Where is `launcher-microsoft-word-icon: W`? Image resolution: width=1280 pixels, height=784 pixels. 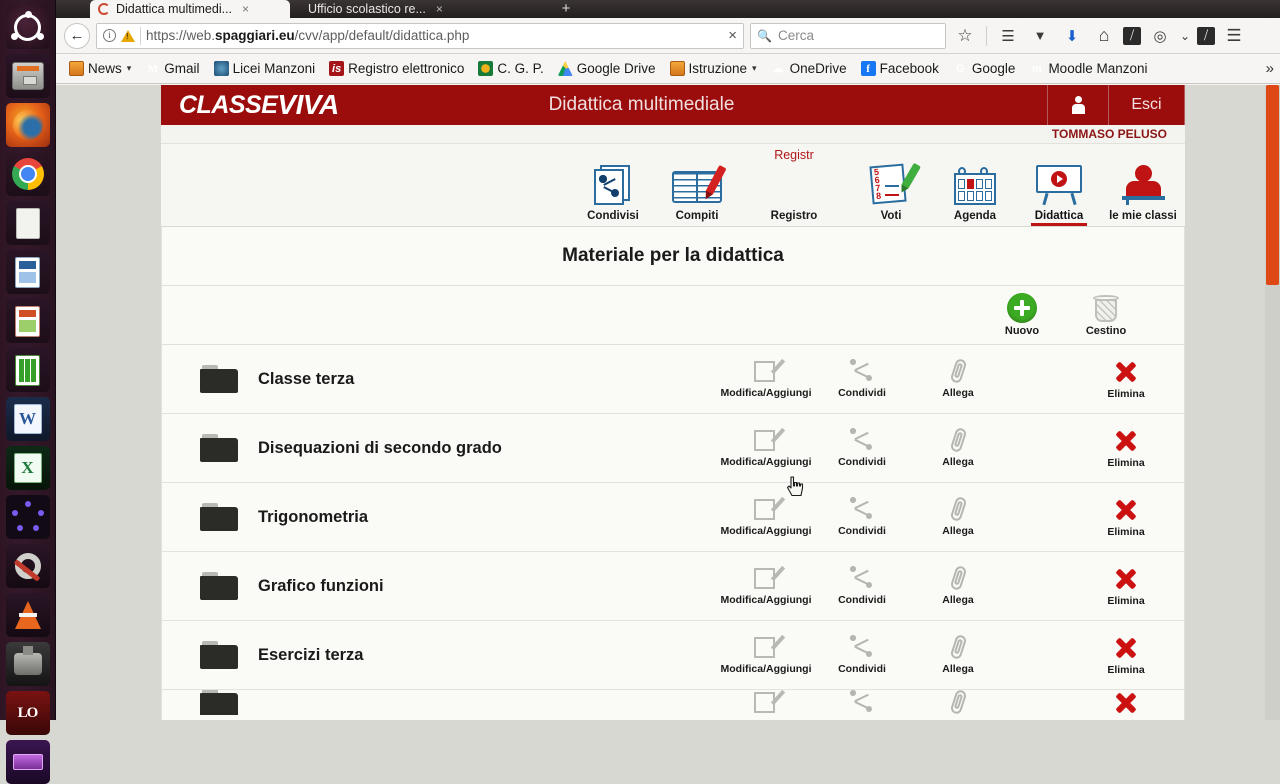 launcher-microsoft-word-icon: W is located at coordinates (27, 419).